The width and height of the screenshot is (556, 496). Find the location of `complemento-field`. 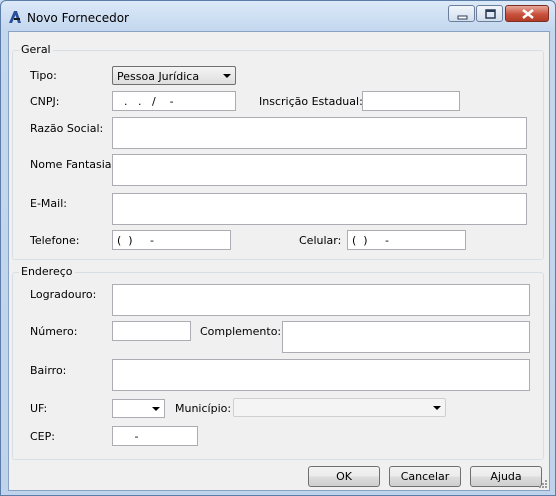

complemento-field is located at coordinates (406, 337).